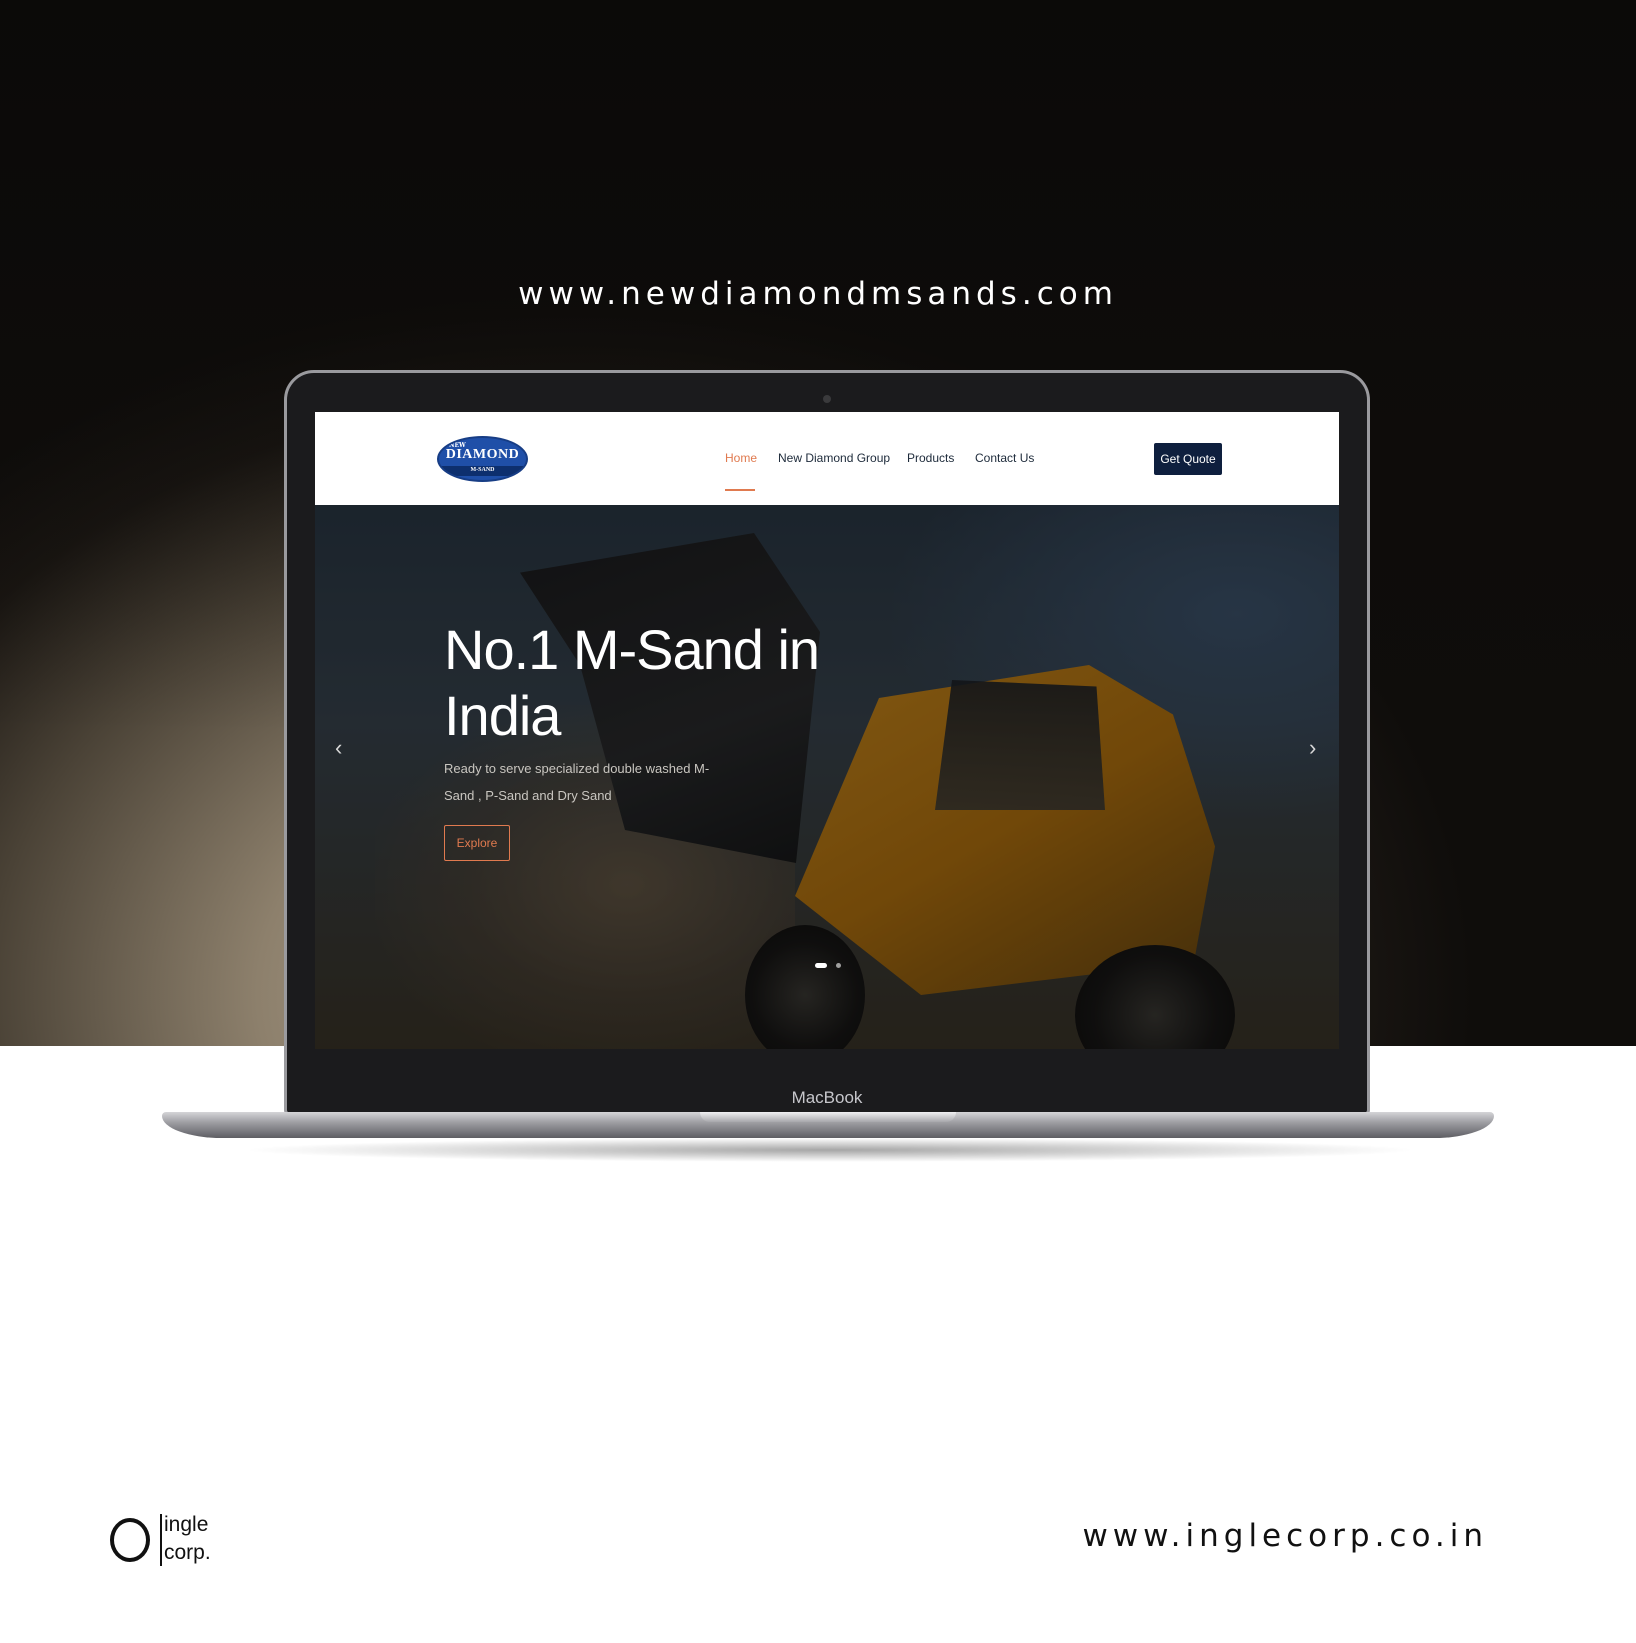 The width and height of the screenshot is (1636, 1643). Describe the element at coordinates (818, 294) in the screenshot. I see `site-url-caption: www.newdiamondmsands.com` at that location.